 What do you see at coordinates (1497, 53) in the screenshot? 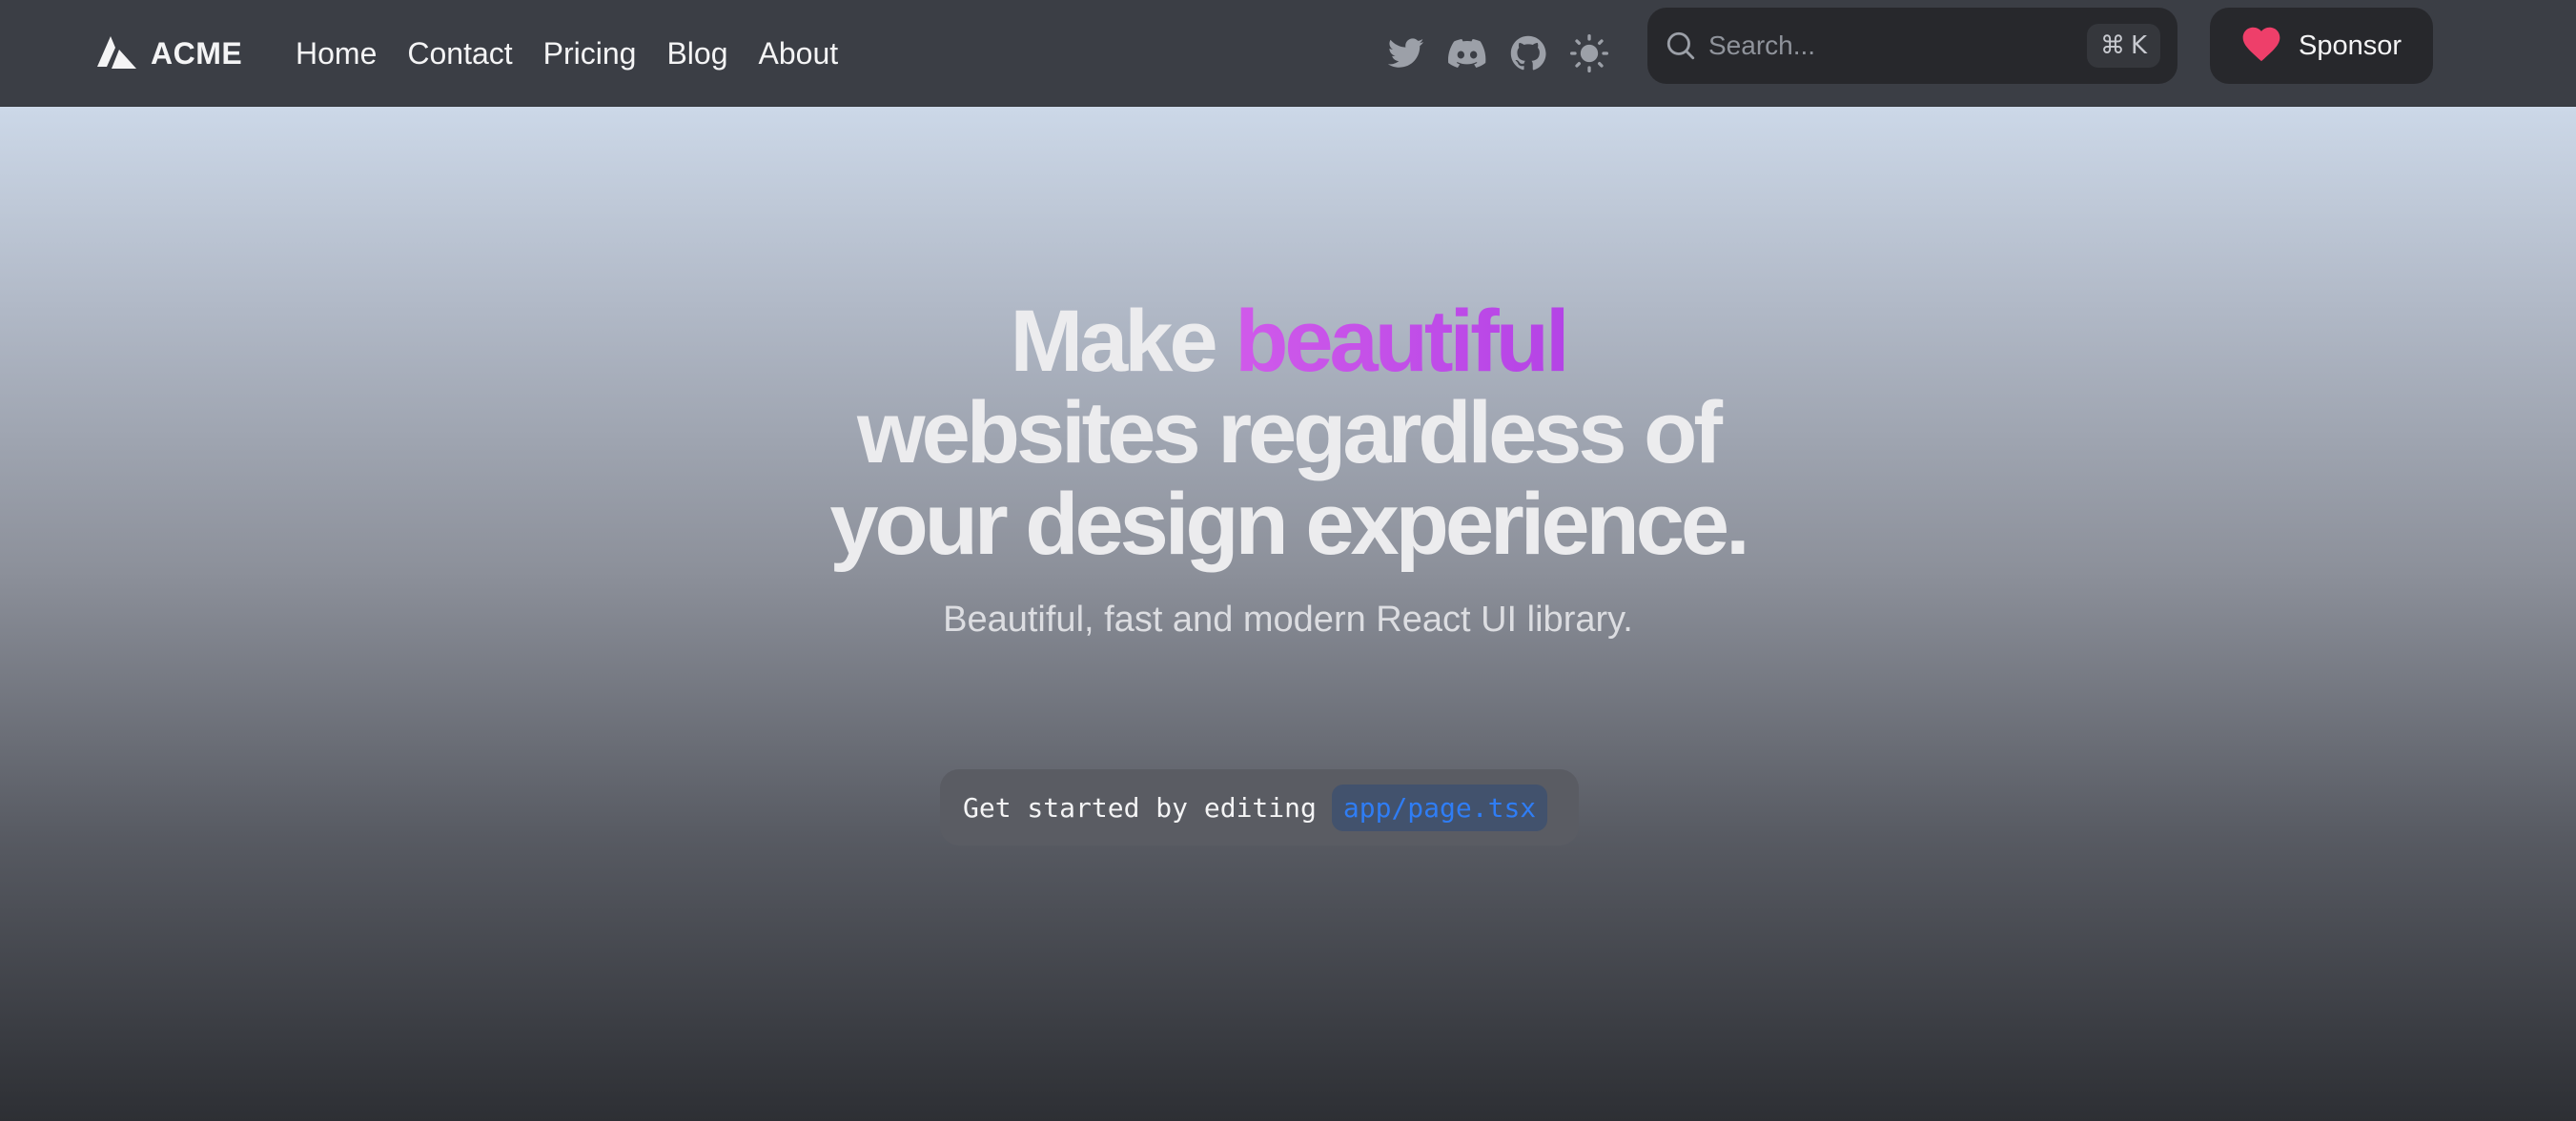
I see `social-links` at bounding box center [1497, 53].